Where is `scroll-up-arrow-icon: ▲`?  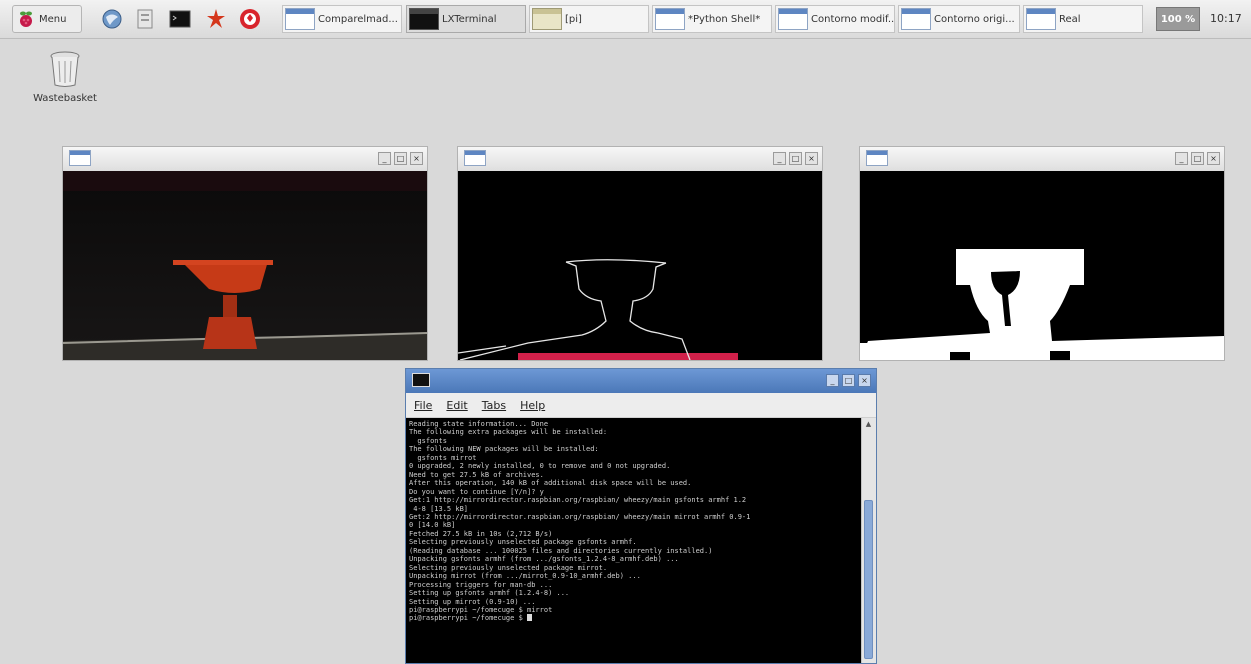
scroll-up-arrow-icon: ▲ is located at coordinates (868, 424).